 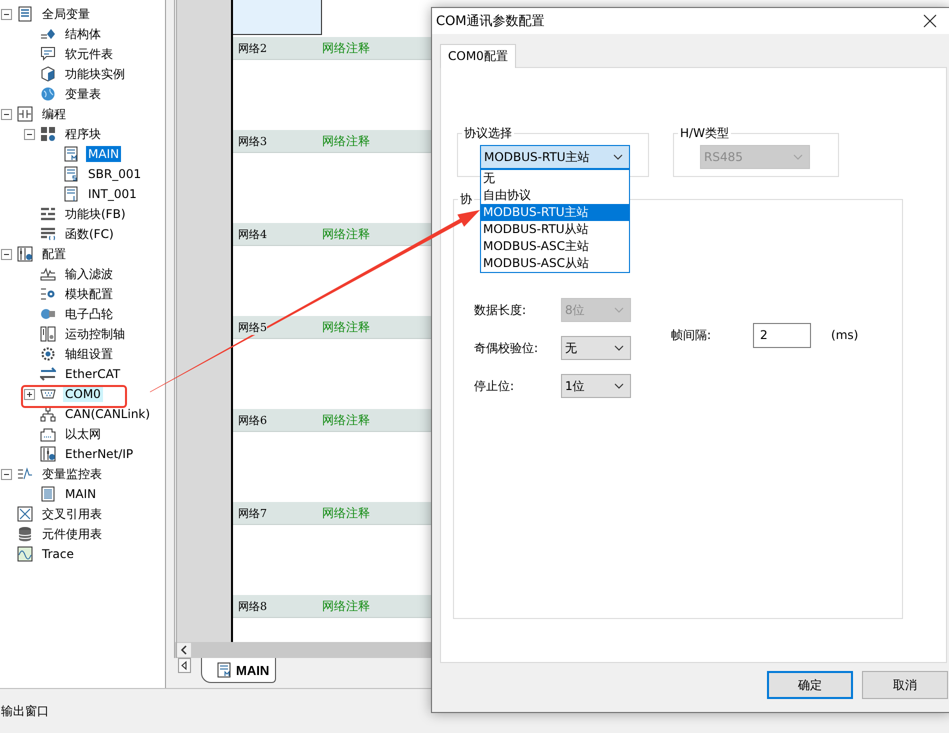 What do you see at coordinates (29, 394) in the screenshot?
I see `expand-icon` at bounding box center [29, 394].